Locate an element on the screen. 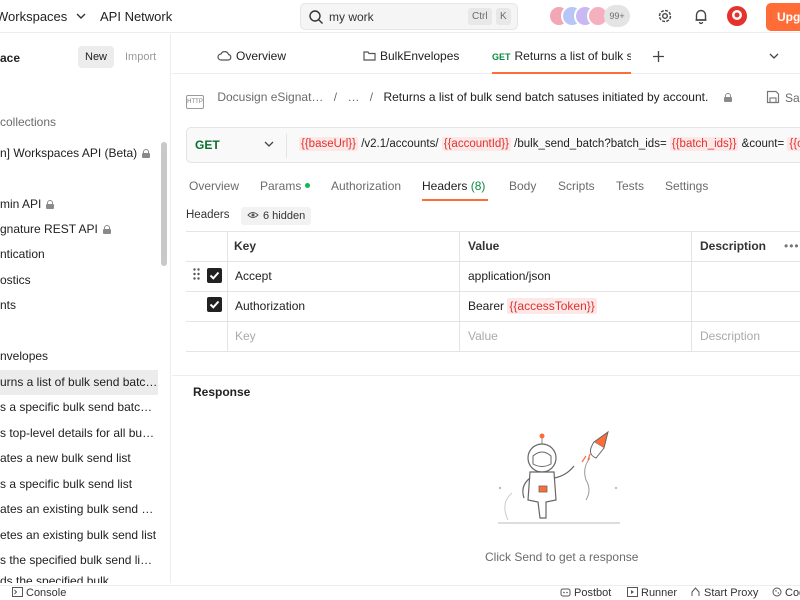  sidebar-item-label: n] Workspaces API (Beta) is located at coordinates (69, 153).